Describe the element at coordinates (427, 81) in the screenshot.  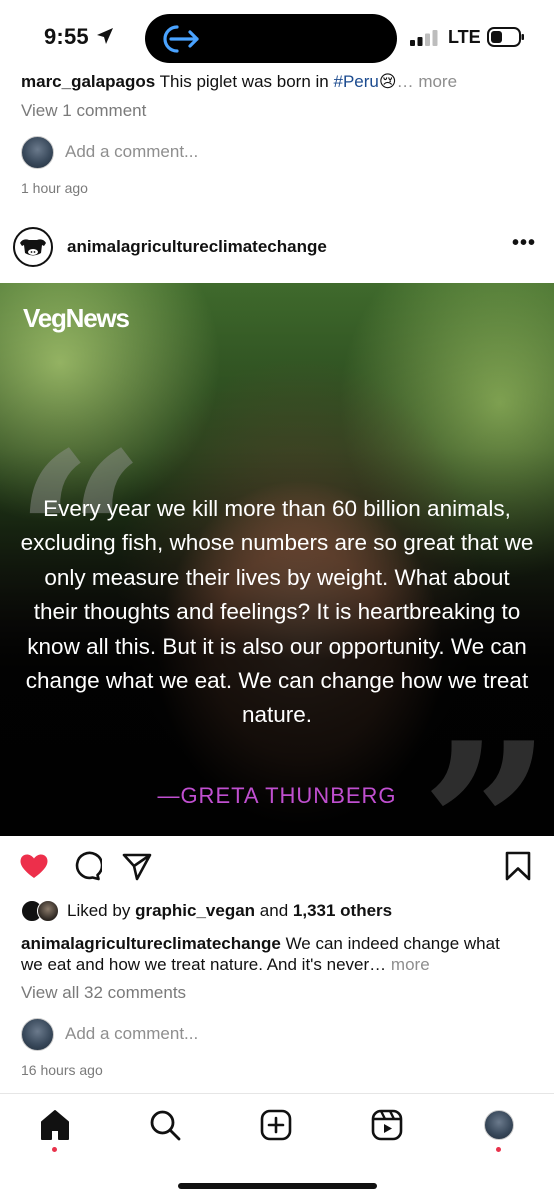
I see `previous-post-more-link: … more` at that location.